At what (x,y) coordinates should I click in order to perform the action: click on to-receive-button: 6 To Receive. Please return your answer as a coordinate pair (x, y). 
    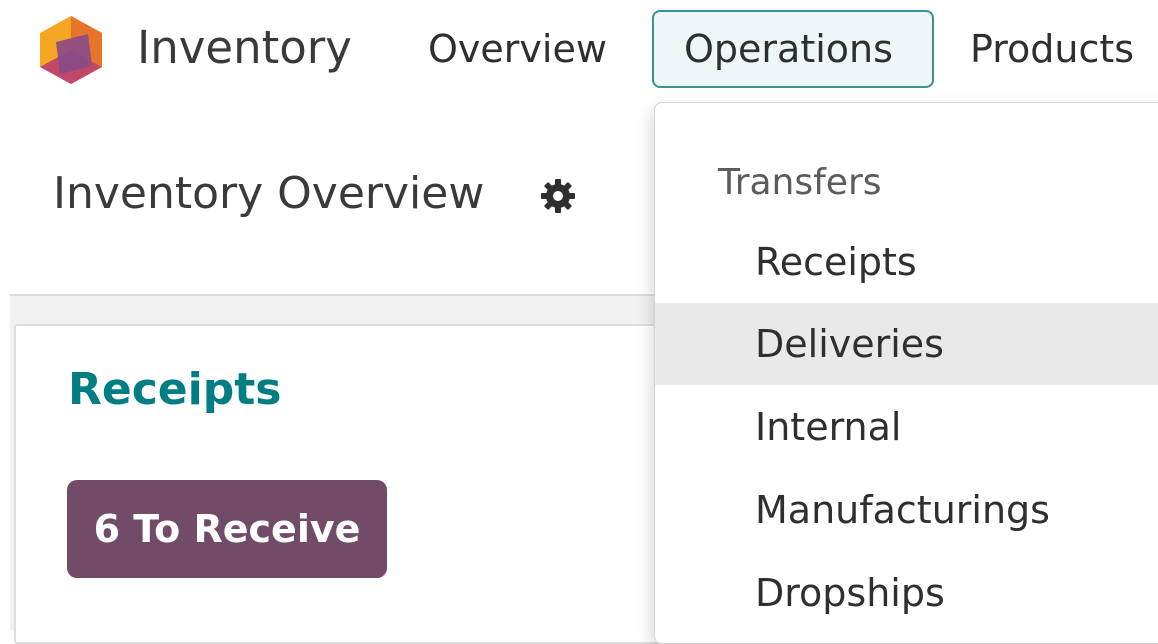
    Looking at the image, I should click on (227, 529).